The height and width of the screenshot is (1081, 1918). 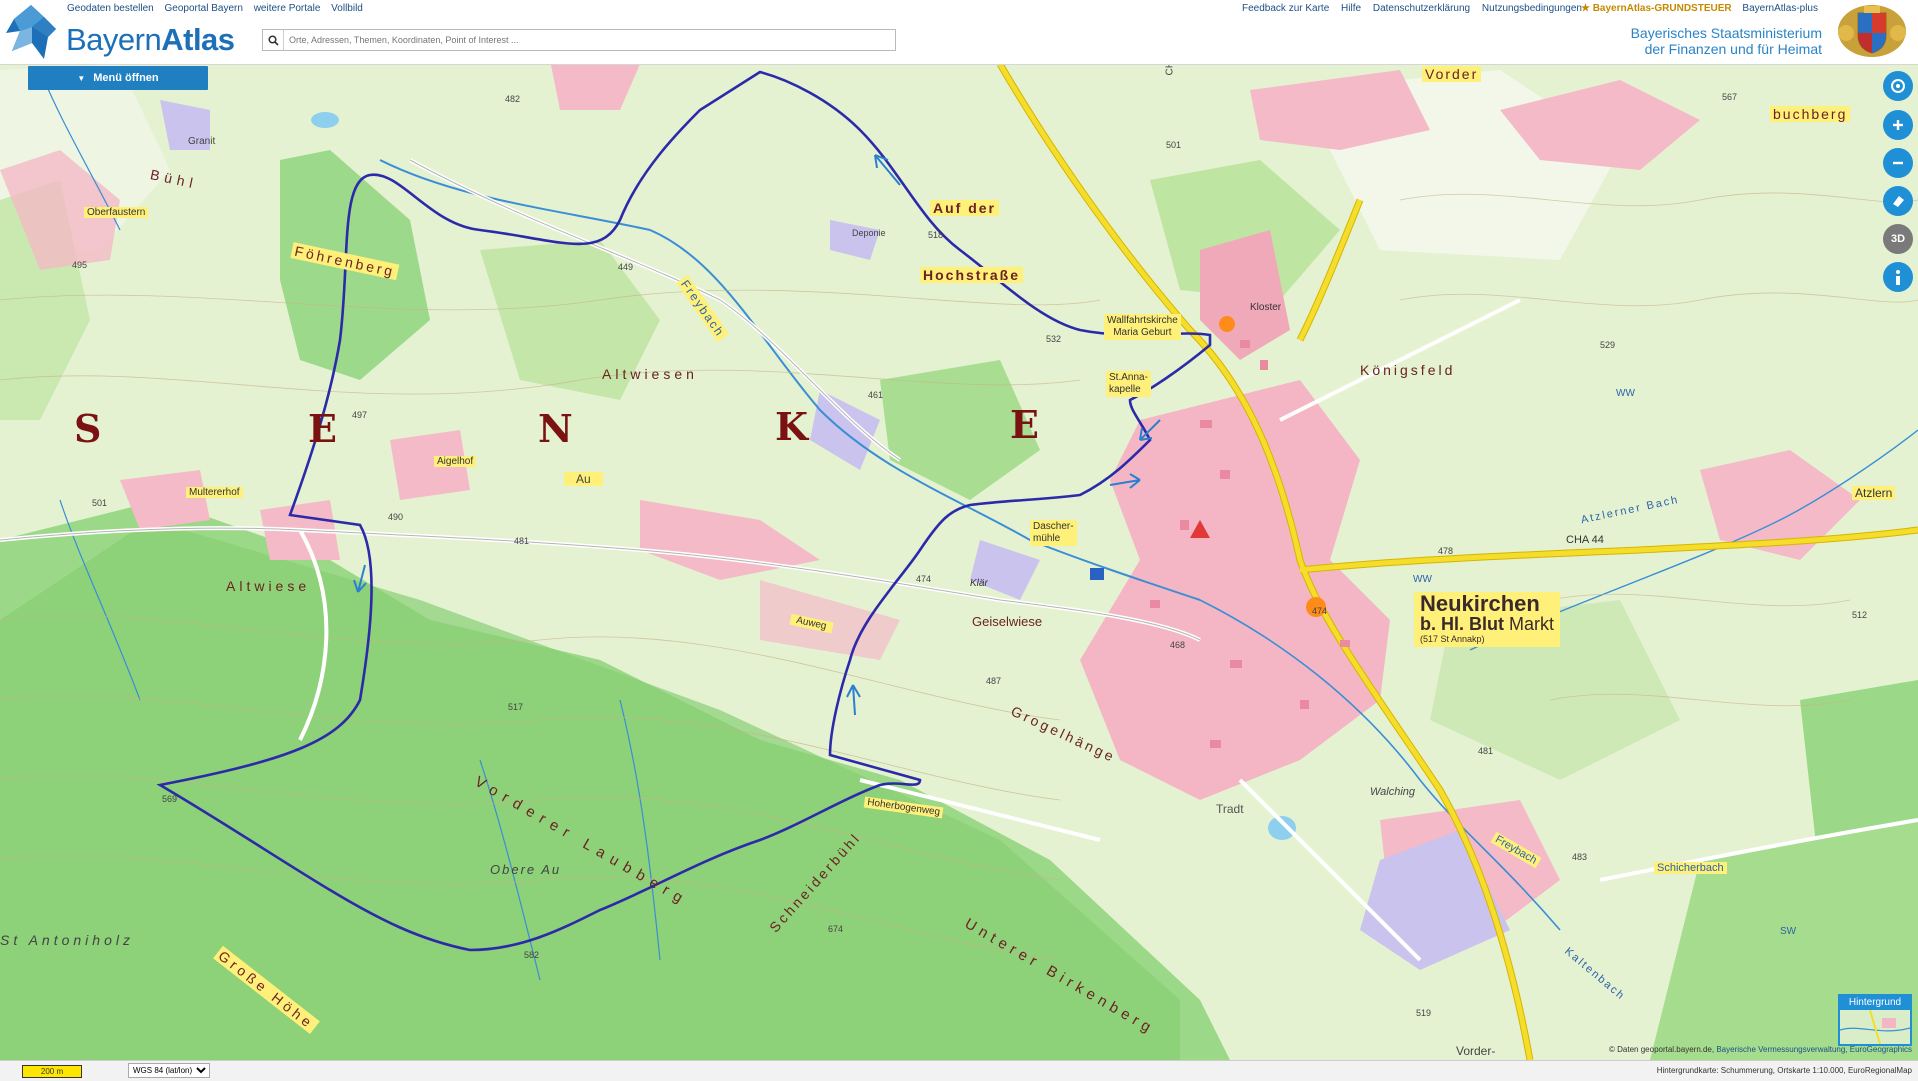 I want to click on label-st-anna-kapelle: St.Anna-kapelle, so click(x=1128, y=384).